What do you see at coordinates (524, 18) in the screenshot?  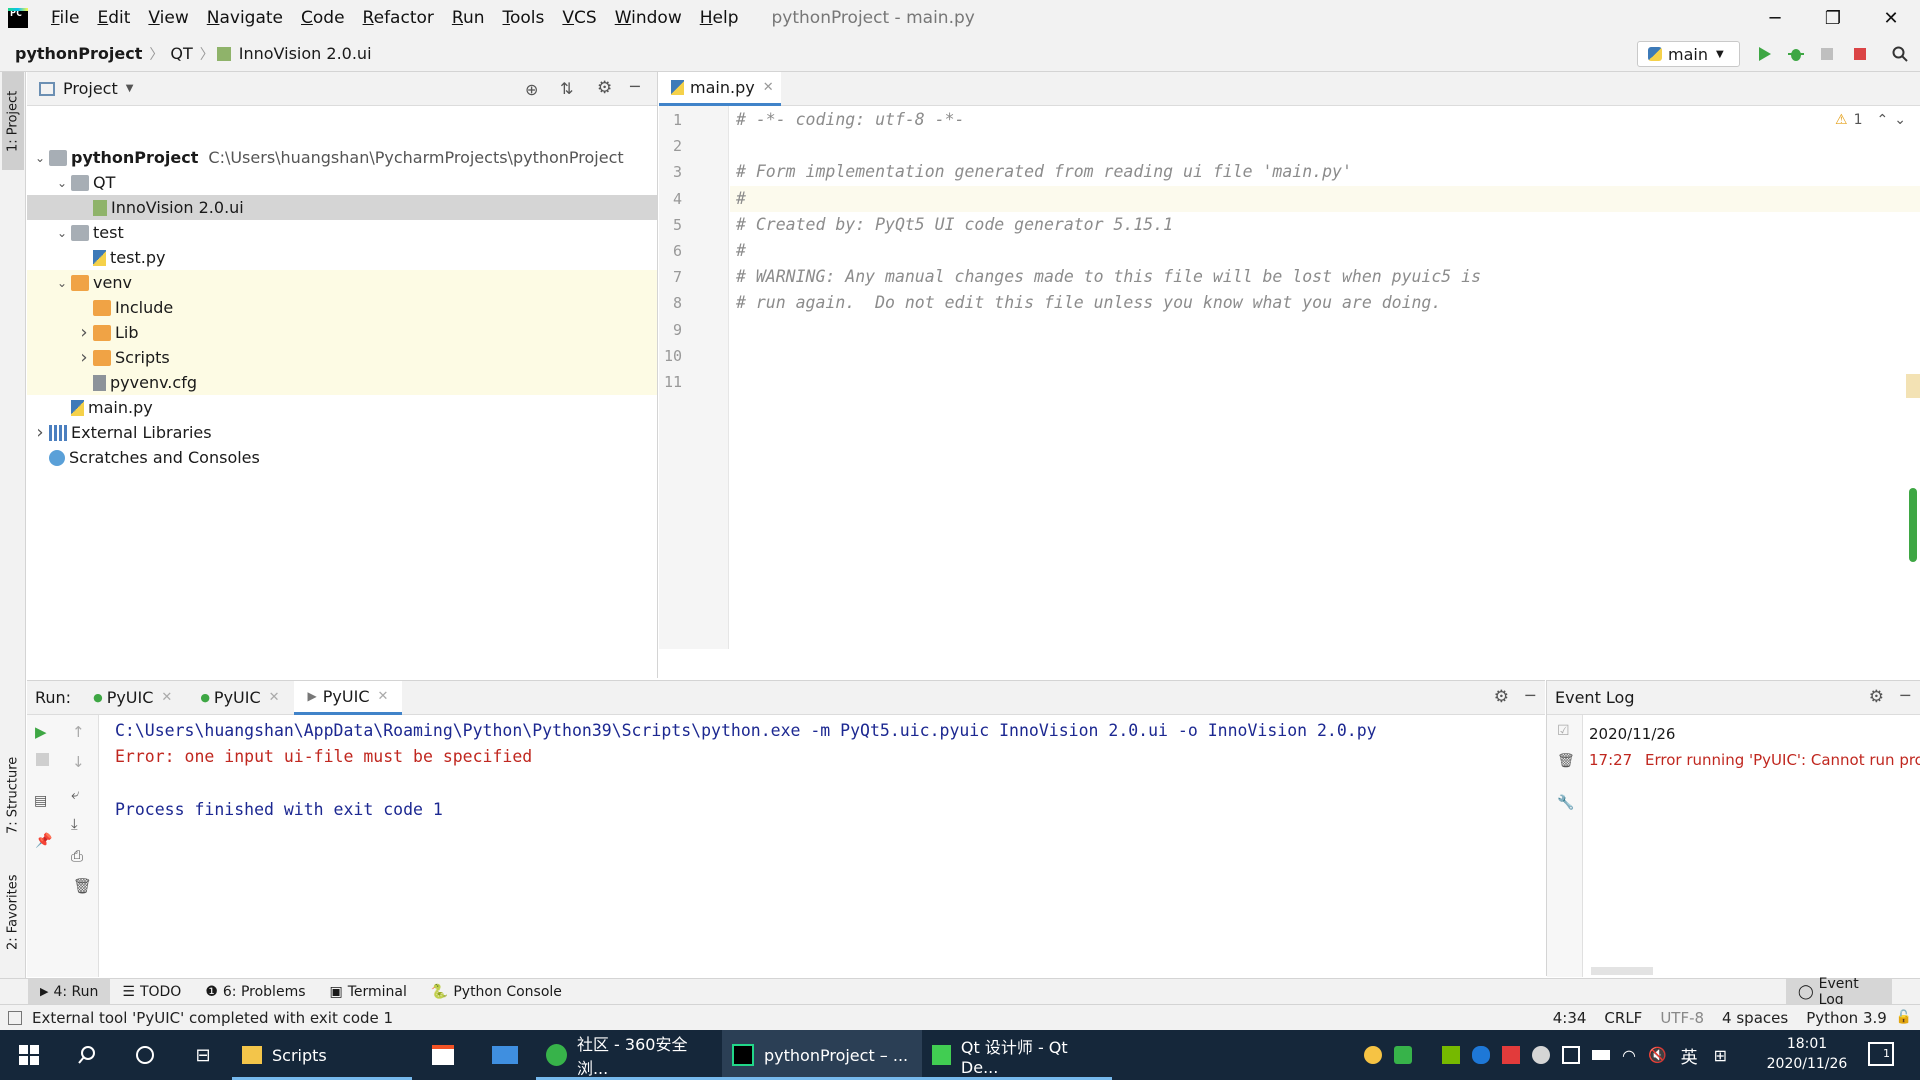 I see `menu-tools: Tools` at bounding box center [524, 18].